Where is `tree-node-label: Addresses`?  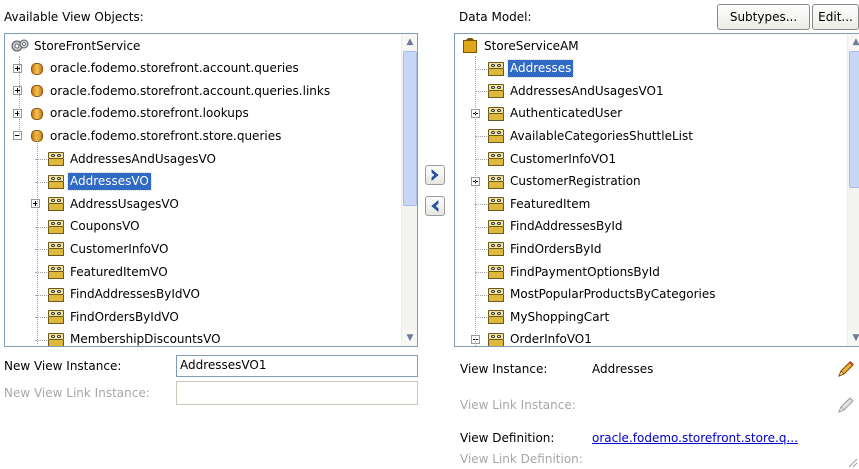
tree-node-label: Addresses is located at coordinates (540, 69).